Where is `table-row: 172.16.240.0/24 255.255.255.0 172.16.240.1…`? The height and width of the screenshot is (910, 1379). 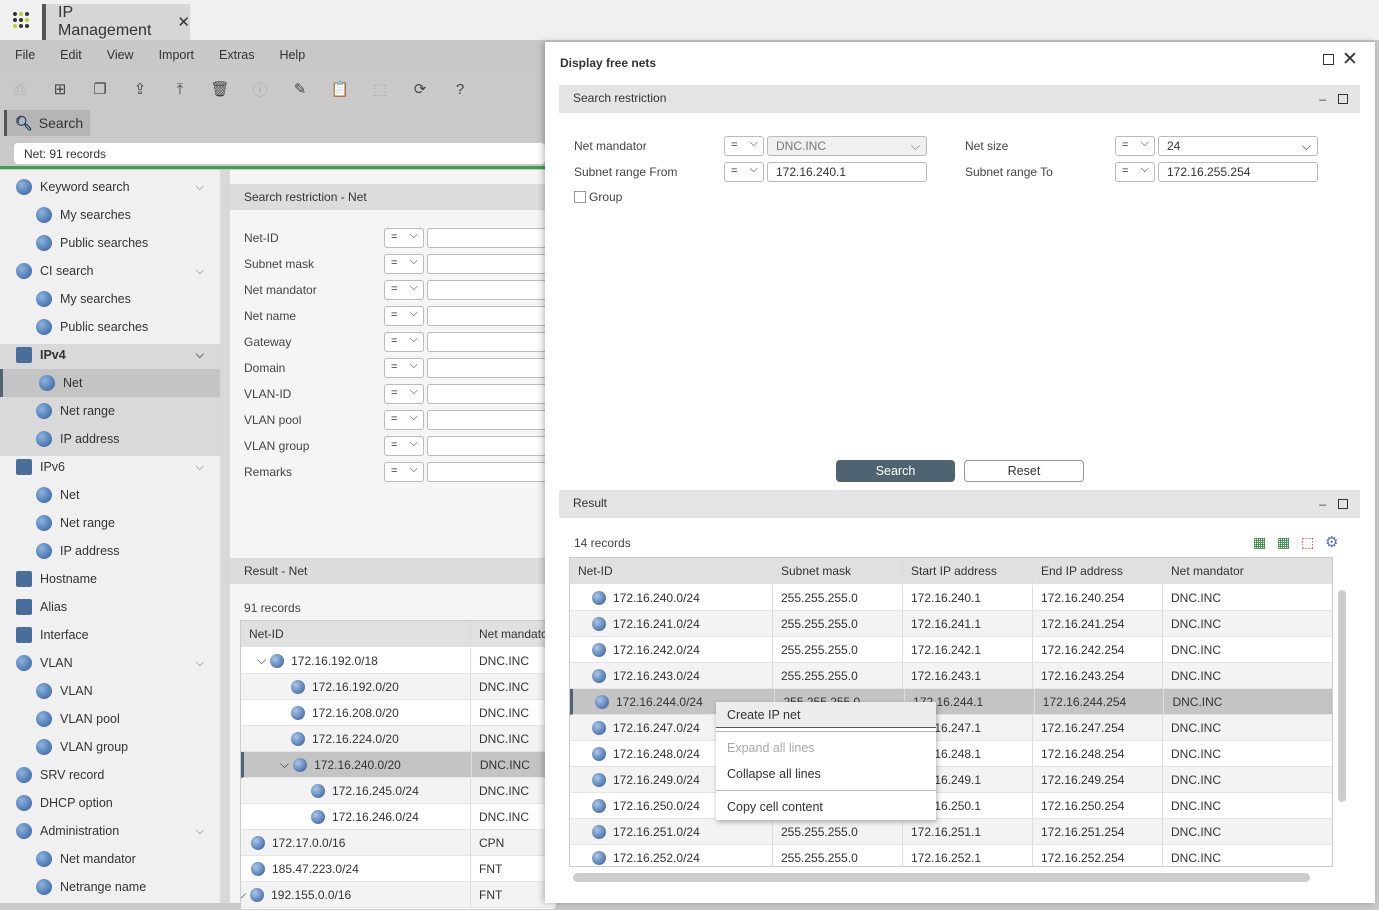 table-row: 172.16.240.0/24 255.255.255.0 172.16.240.1… is located at coordinates (951, 597).